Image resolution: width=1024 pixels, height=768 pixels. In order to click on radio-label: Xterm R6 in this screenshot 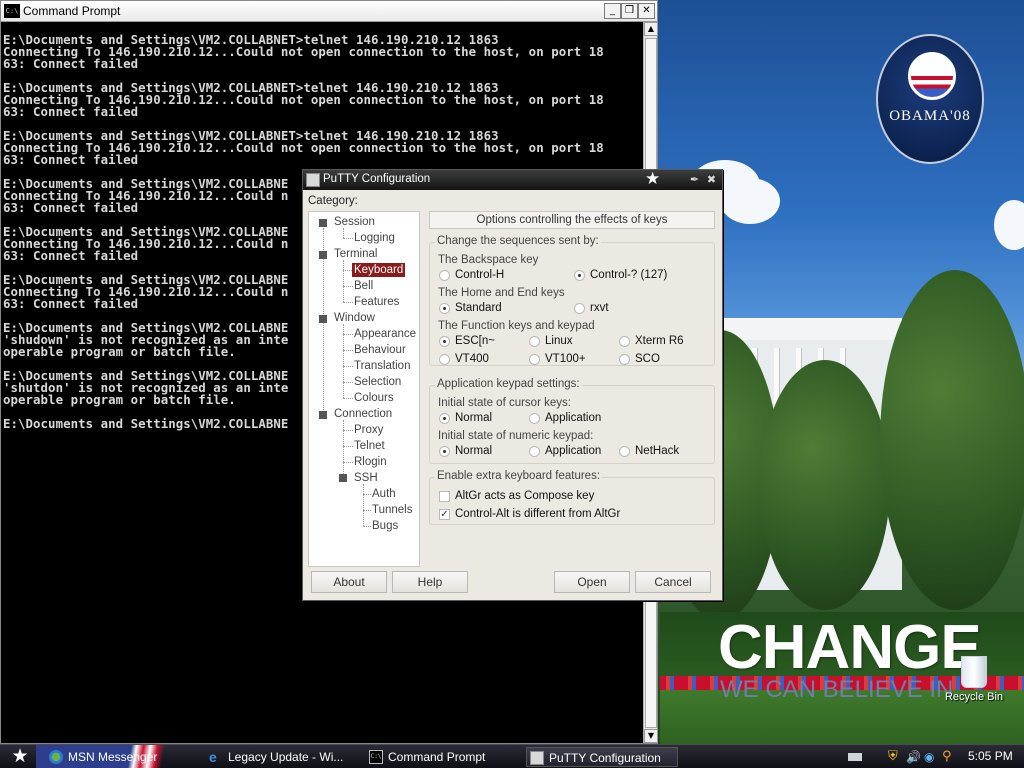, I will do `click(659, 341)`.